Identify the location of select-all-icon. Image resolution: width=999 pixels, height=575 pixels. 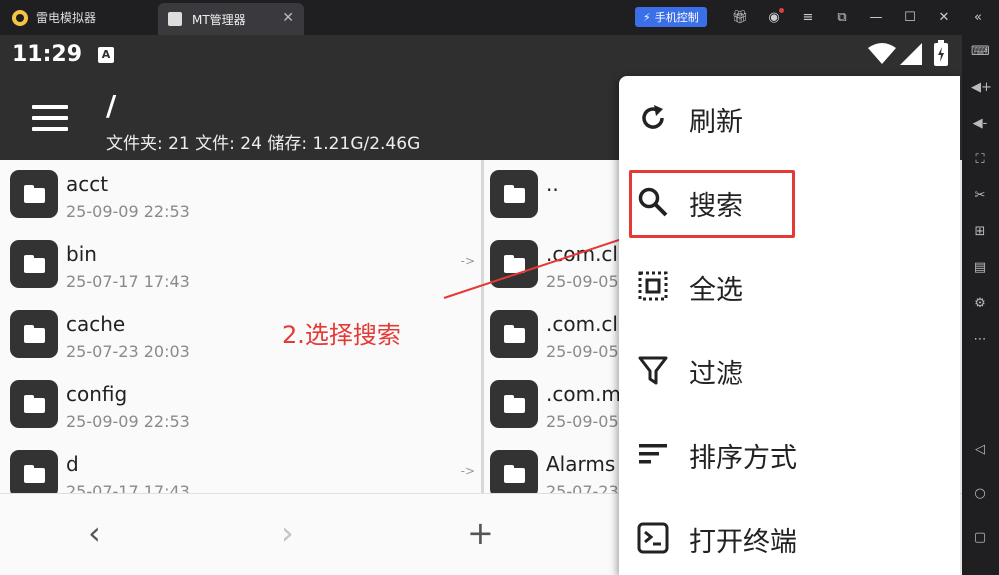
(653, 286).